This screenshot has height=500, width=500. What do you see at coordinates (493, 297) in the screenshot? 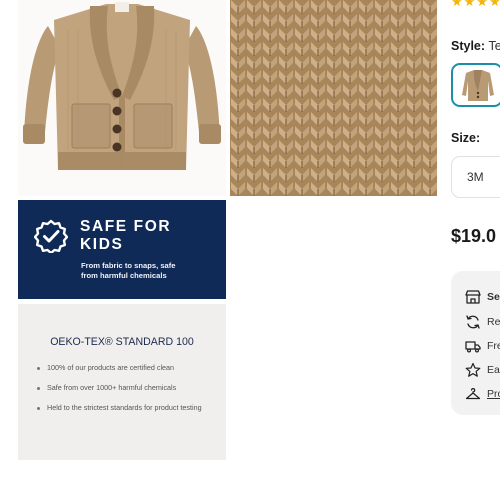
I see `info-store-text: Se` at bounding box center [493, 297].